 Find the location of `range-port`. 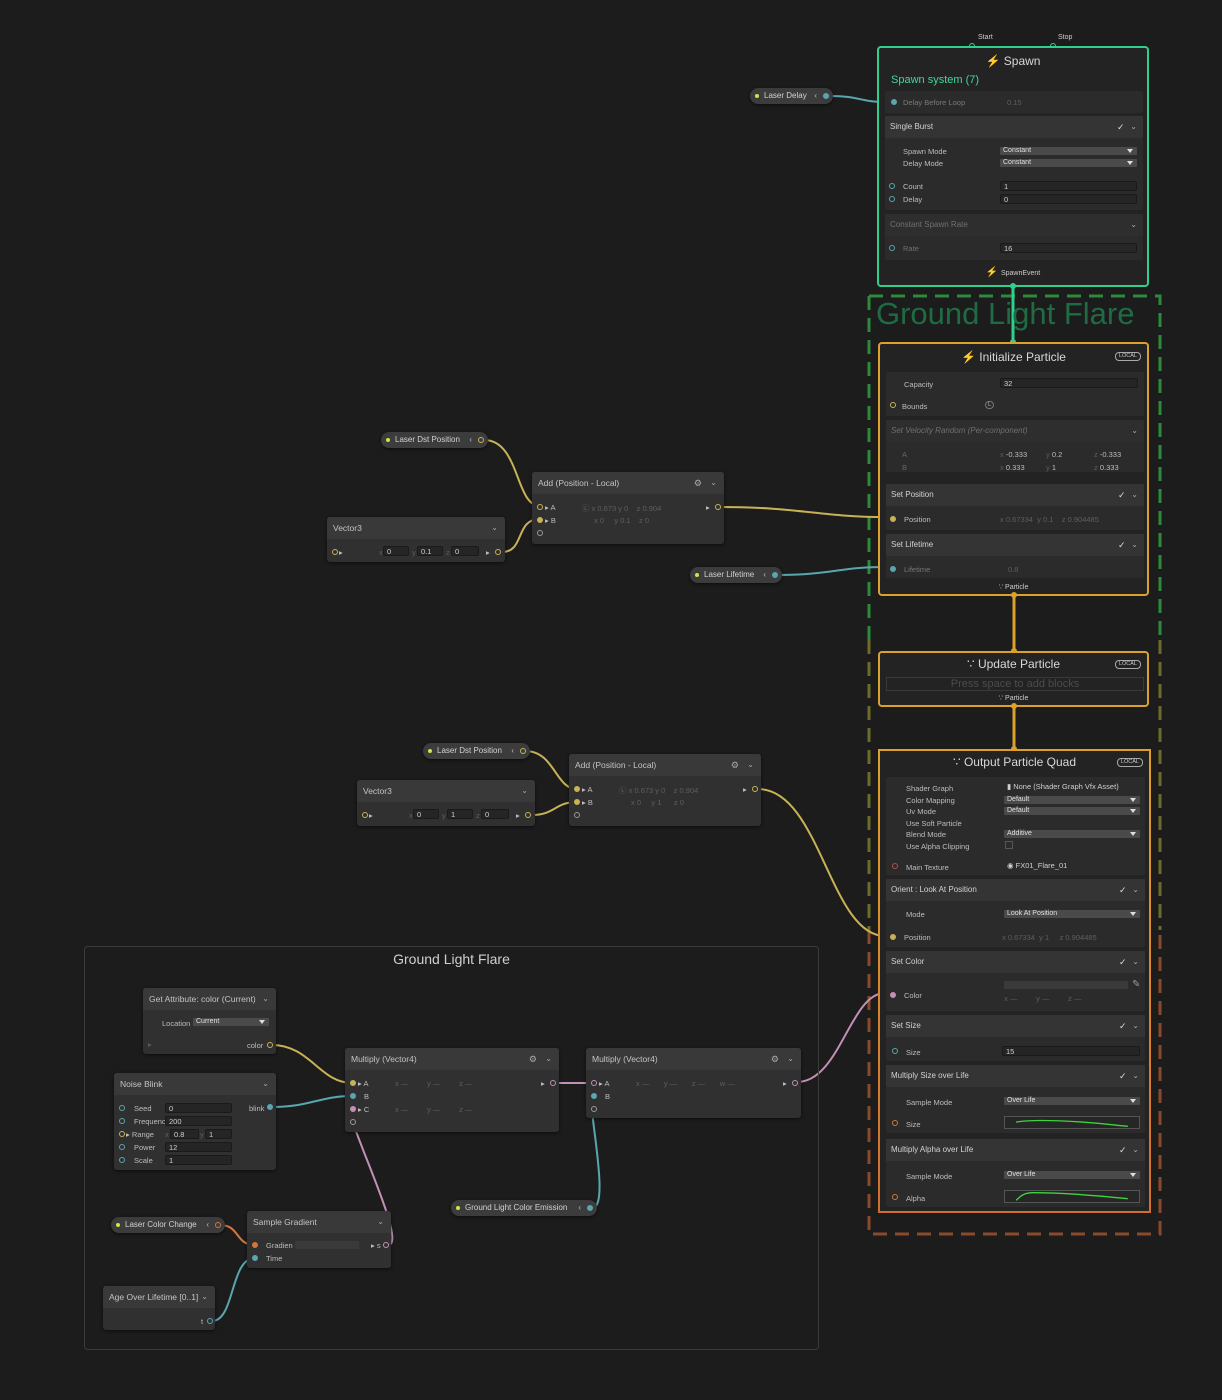

range-port is located at coordinates (122, 1134).